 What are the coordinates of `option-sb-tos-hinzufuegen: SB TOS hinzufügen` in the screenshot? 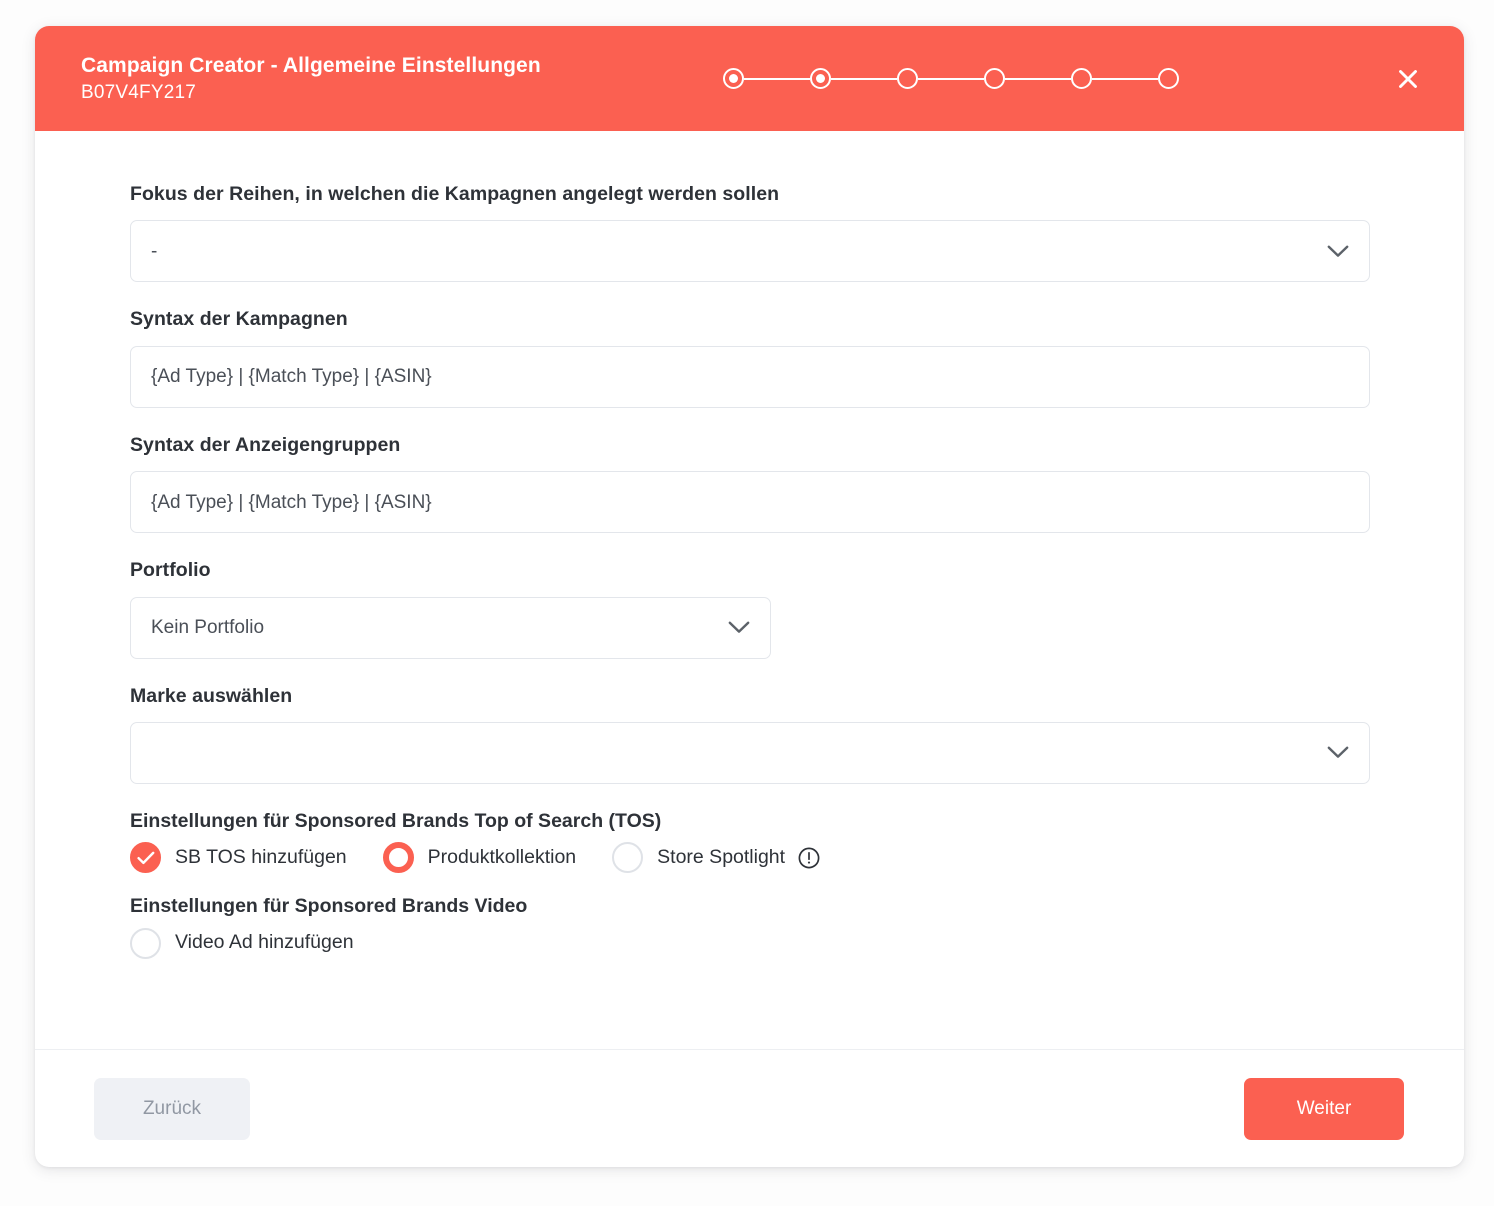 It's located at (238, 858).